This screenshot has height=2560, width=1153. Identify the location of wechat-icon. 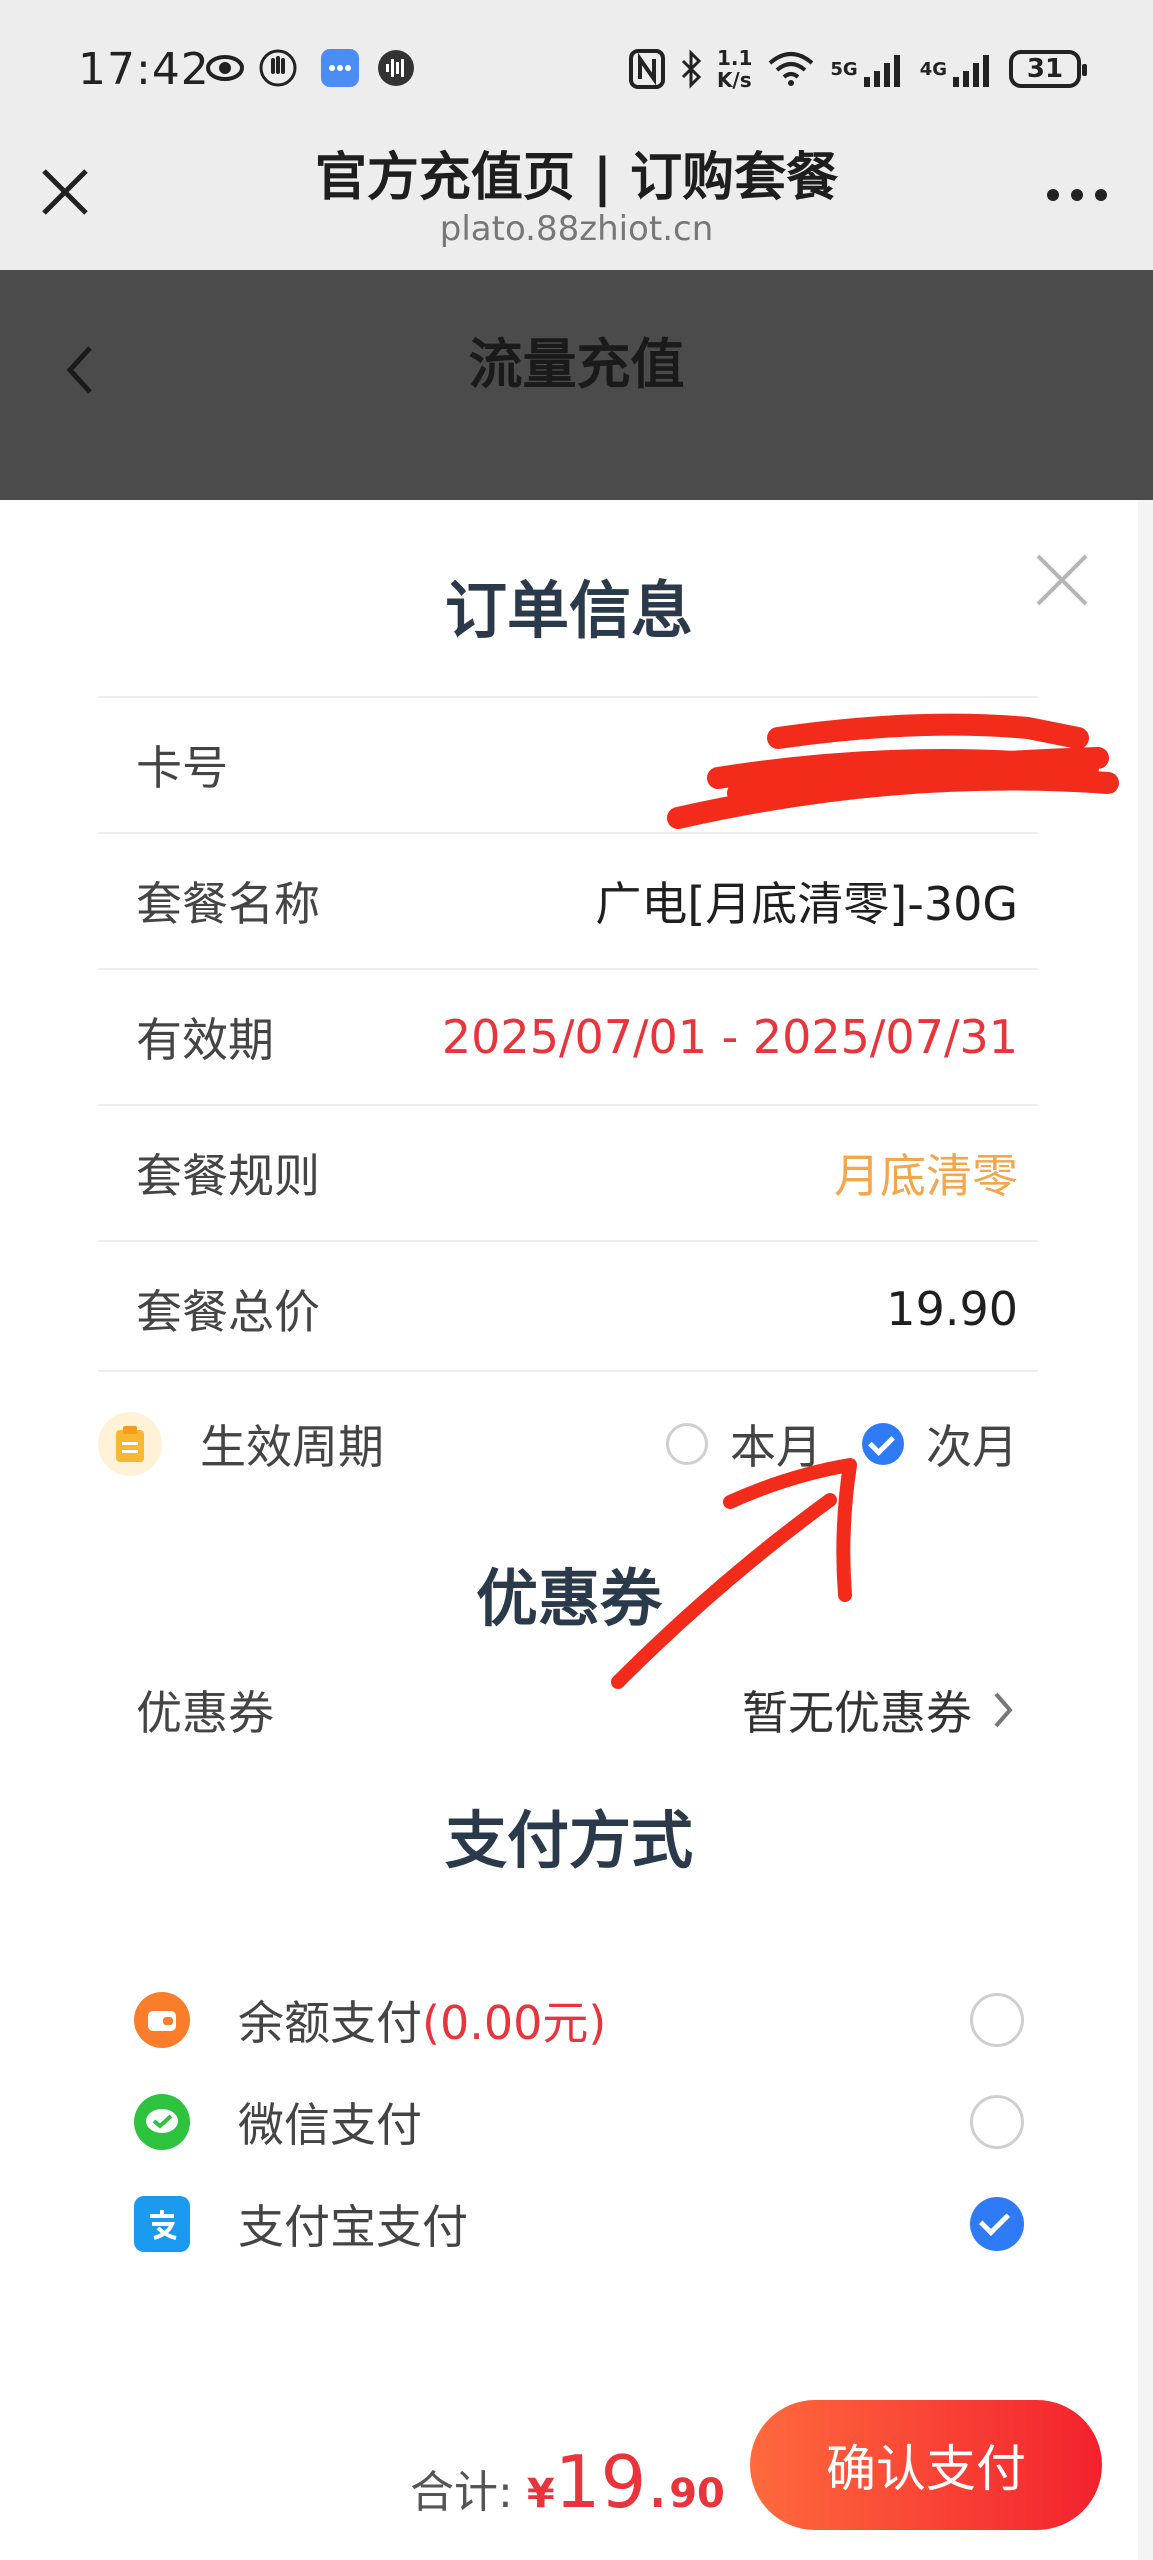
(162, 2122).